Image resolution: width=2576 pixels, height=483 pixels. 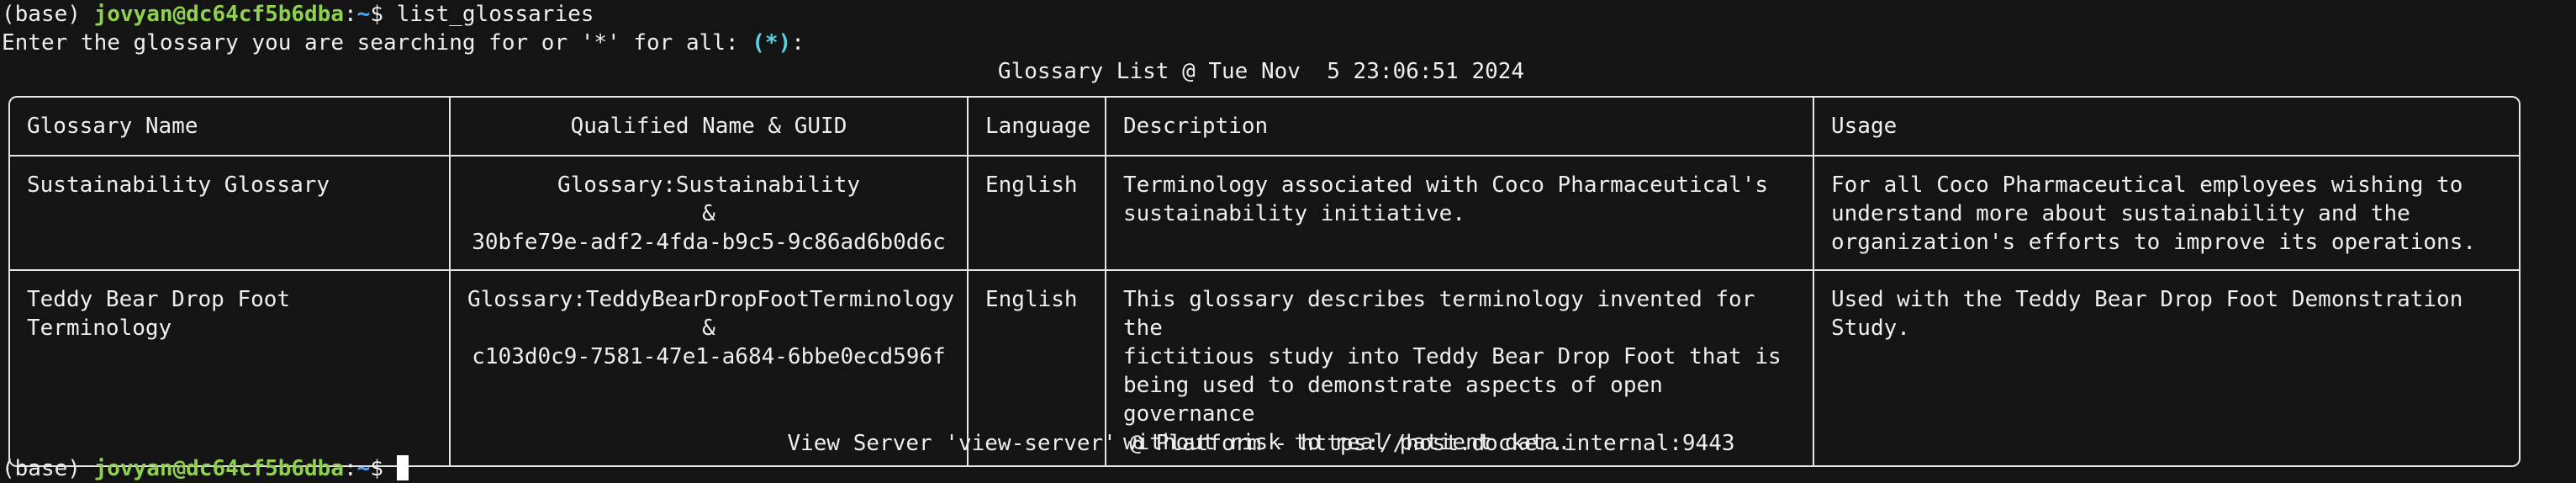 What do you see at coordinates (495, 14) in the screenshot?
I see `command-text: list_glossaries` at bounding box center [495, 14].